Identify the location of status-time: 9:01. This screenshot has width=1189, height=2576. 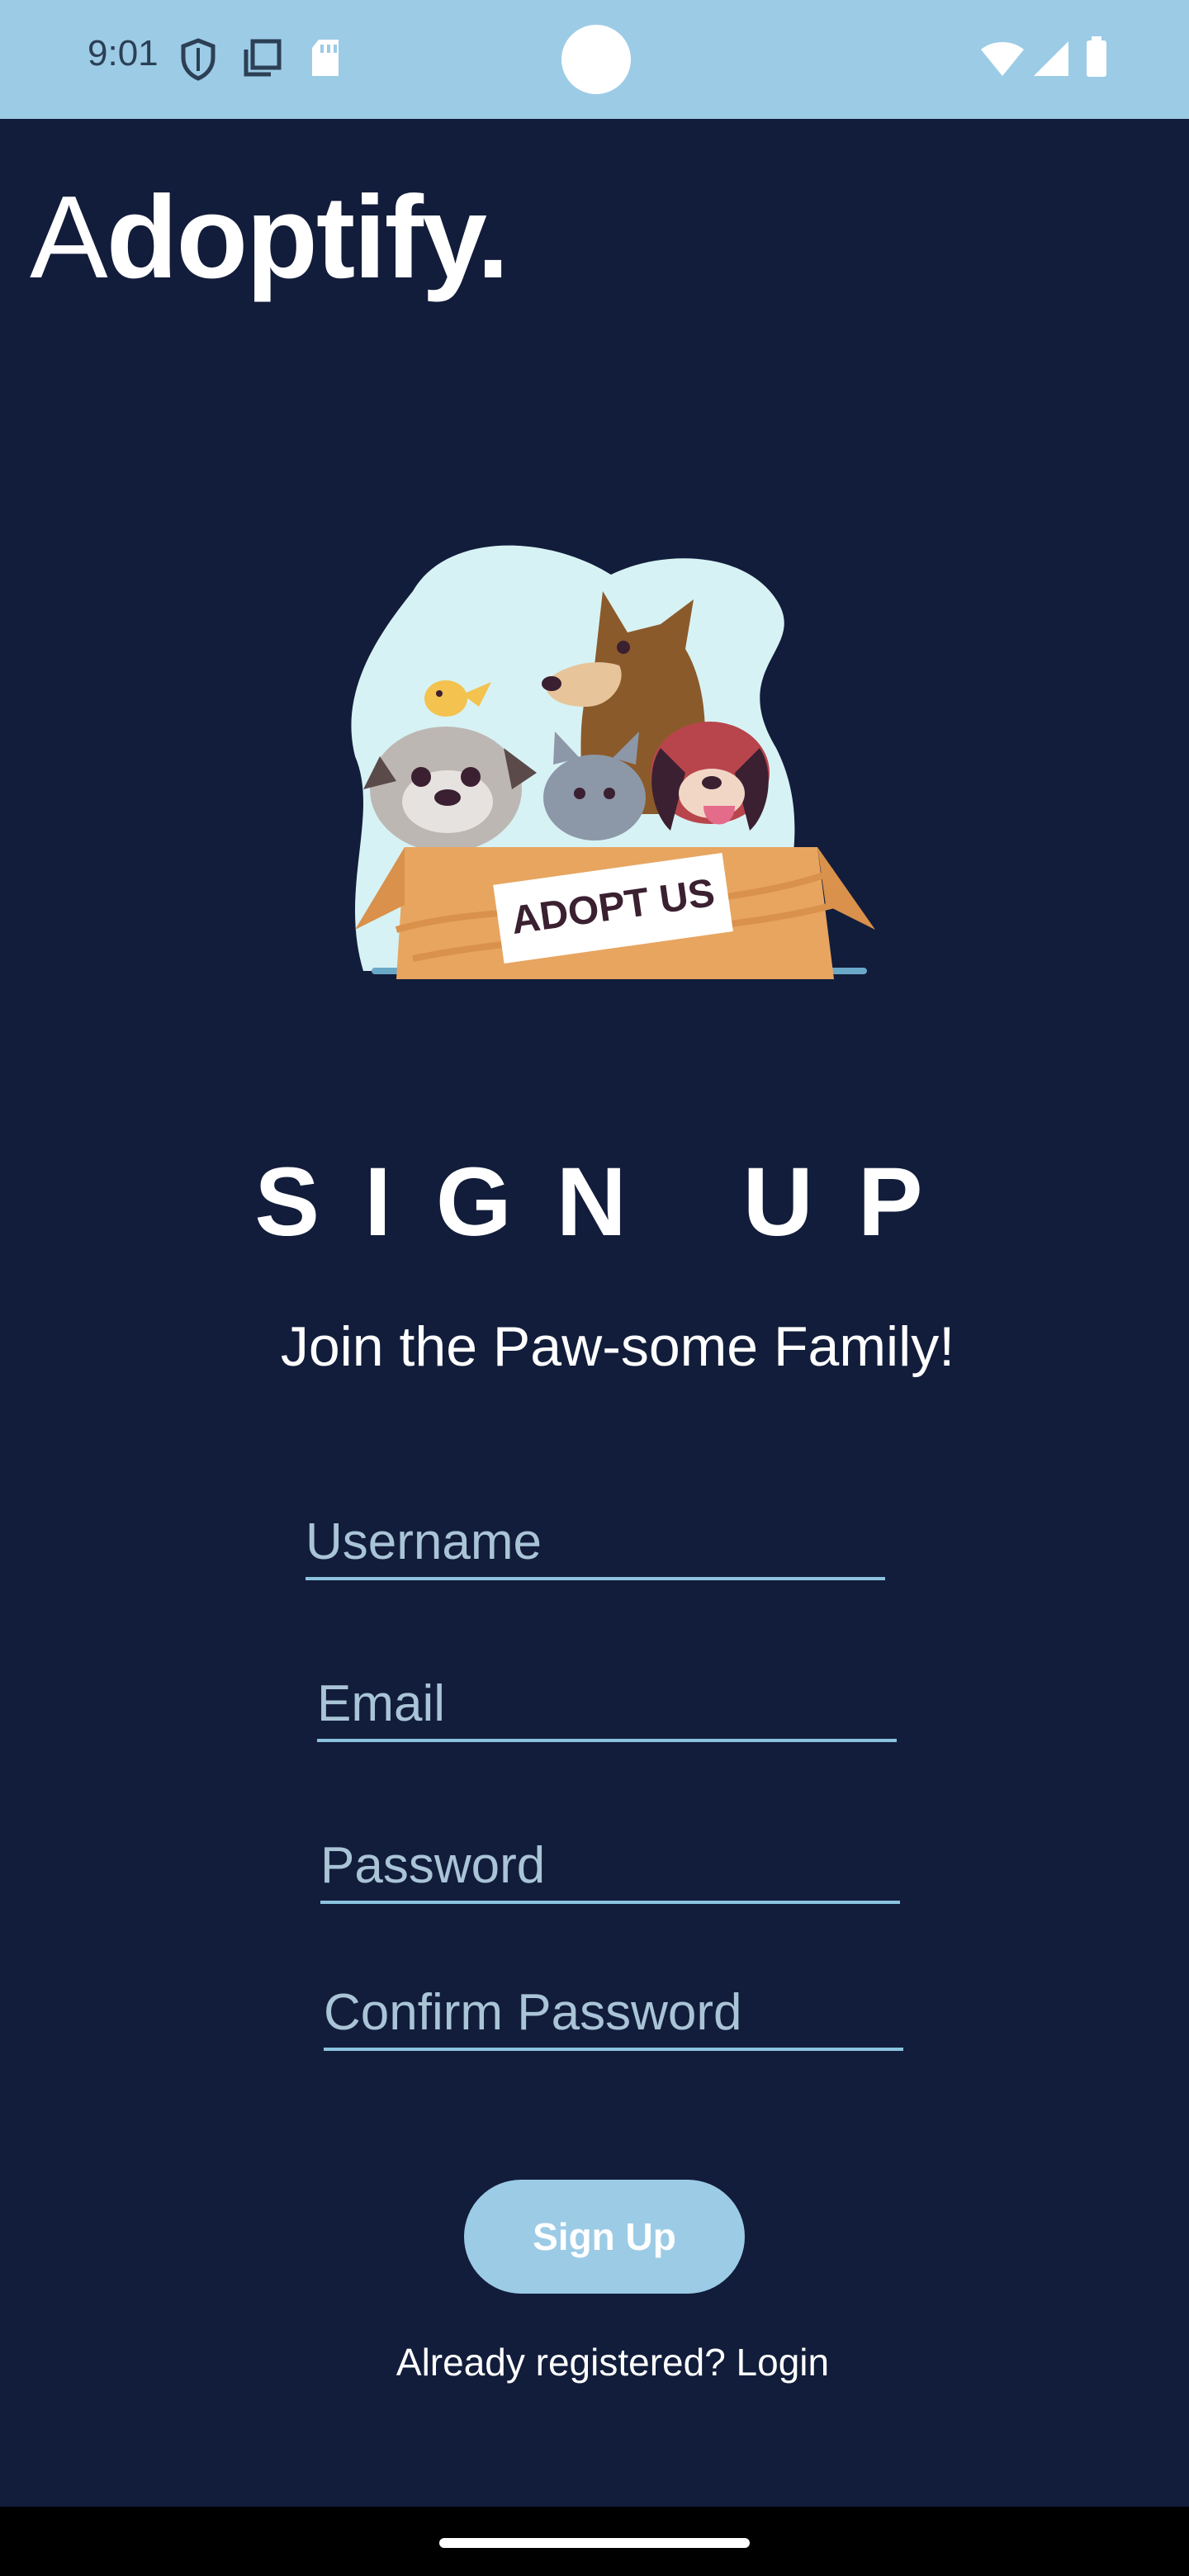
(123, 53).